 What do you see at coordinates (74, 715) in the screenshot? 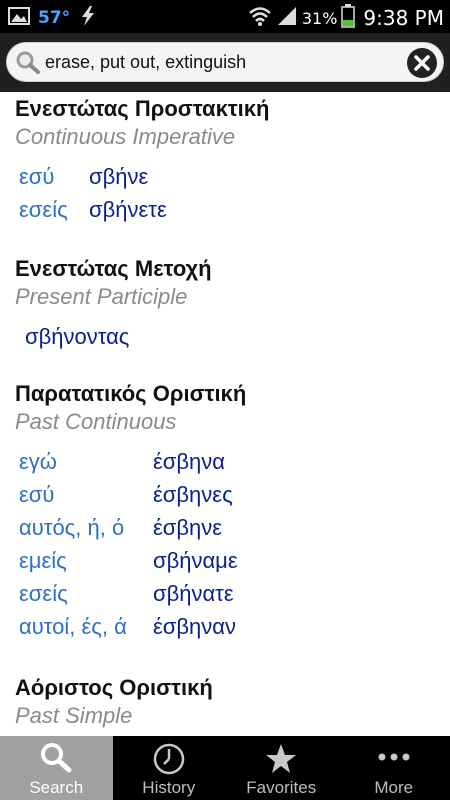
I see `section-subtitle: Past Simple` at bounding box center [74, 715].